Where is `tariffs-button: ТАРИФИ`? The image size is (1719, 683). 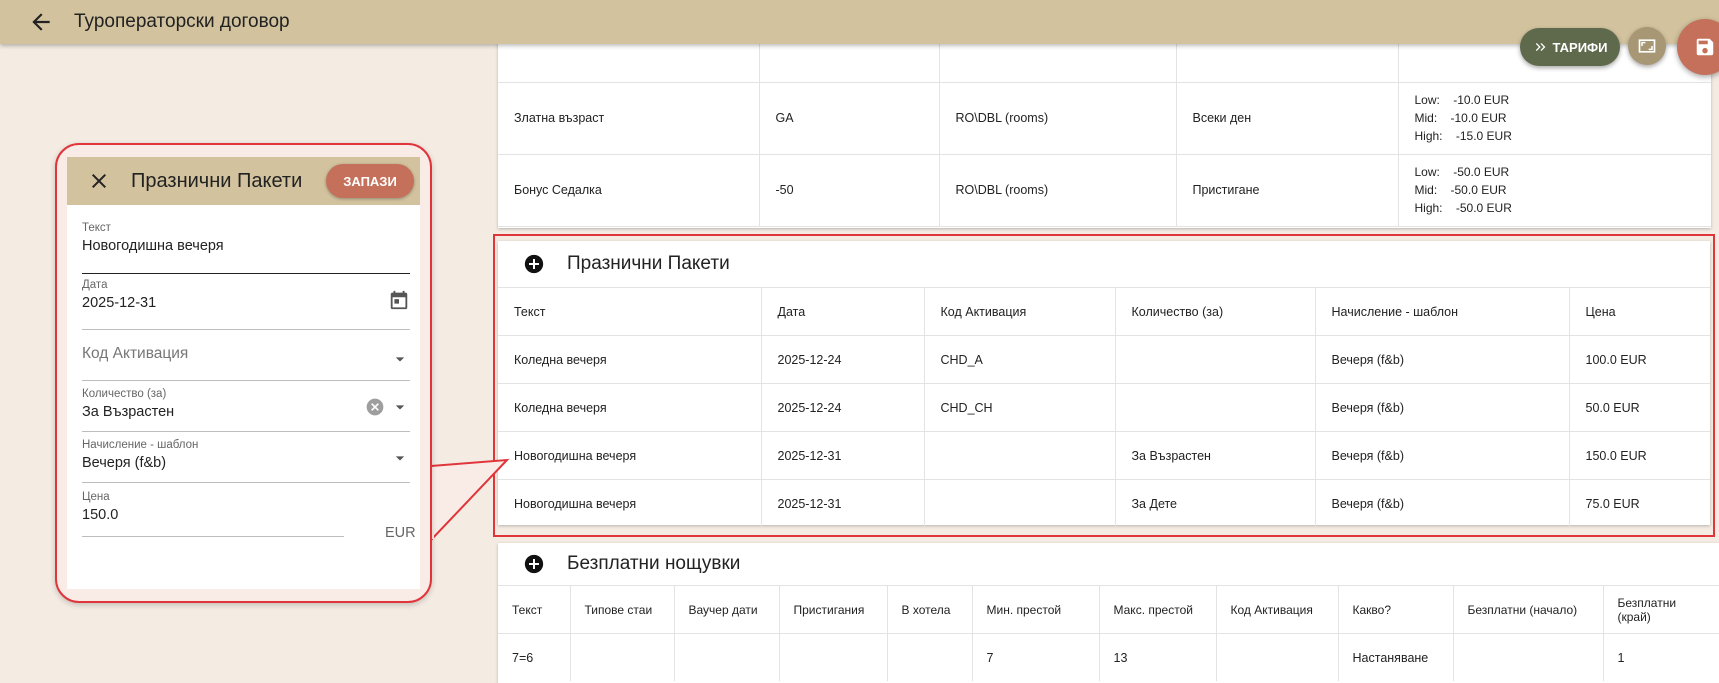
tariffs-button: ТАРИФИ is located at coordinates (1570, 47).